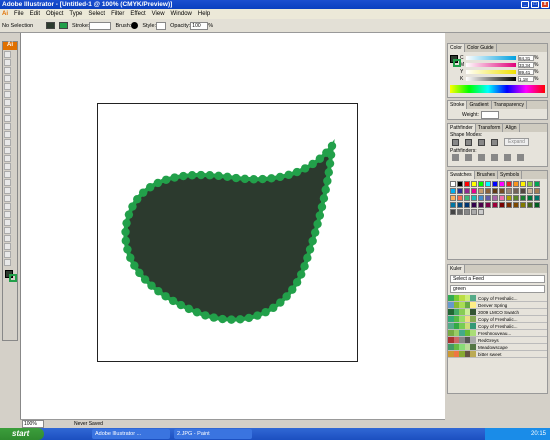 The width and height of the screenshot is (550, 440). Describe the element at coordinates (7, 214) in the screenshot. I see `live-paint-tool-icon` at that location.